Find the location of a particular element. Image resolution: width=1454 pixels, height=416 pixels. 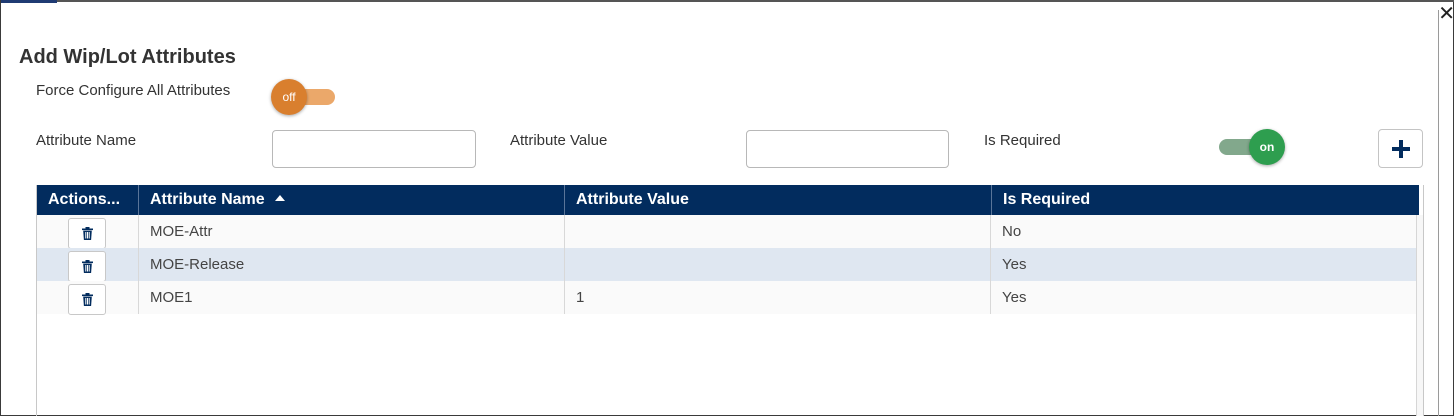

attribute-name-cell: MOE-Attr is located at coordinates (352, 231).